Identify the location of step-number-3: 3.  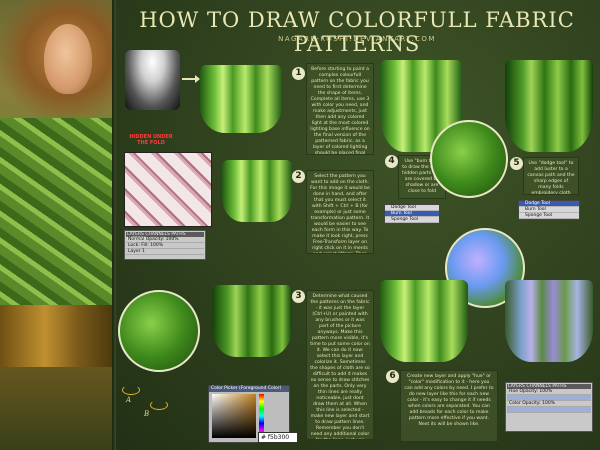
(298, 296).